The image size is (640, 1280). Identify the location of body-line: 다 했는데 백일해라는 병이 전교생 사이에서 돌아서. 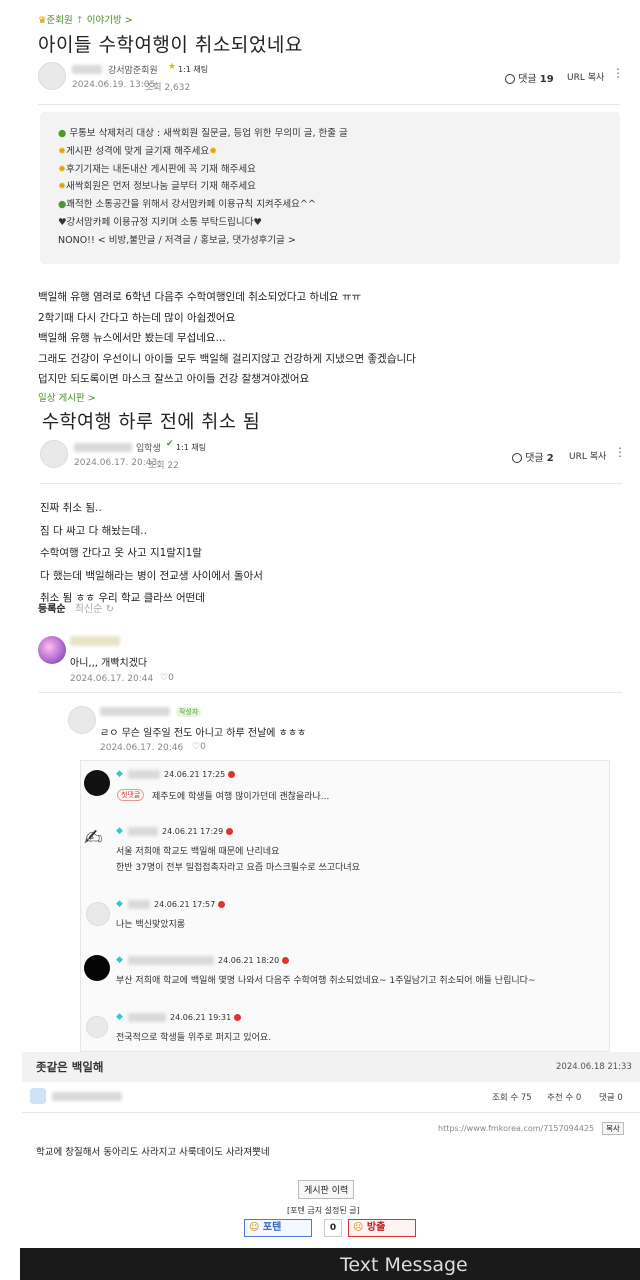
(151, 575).